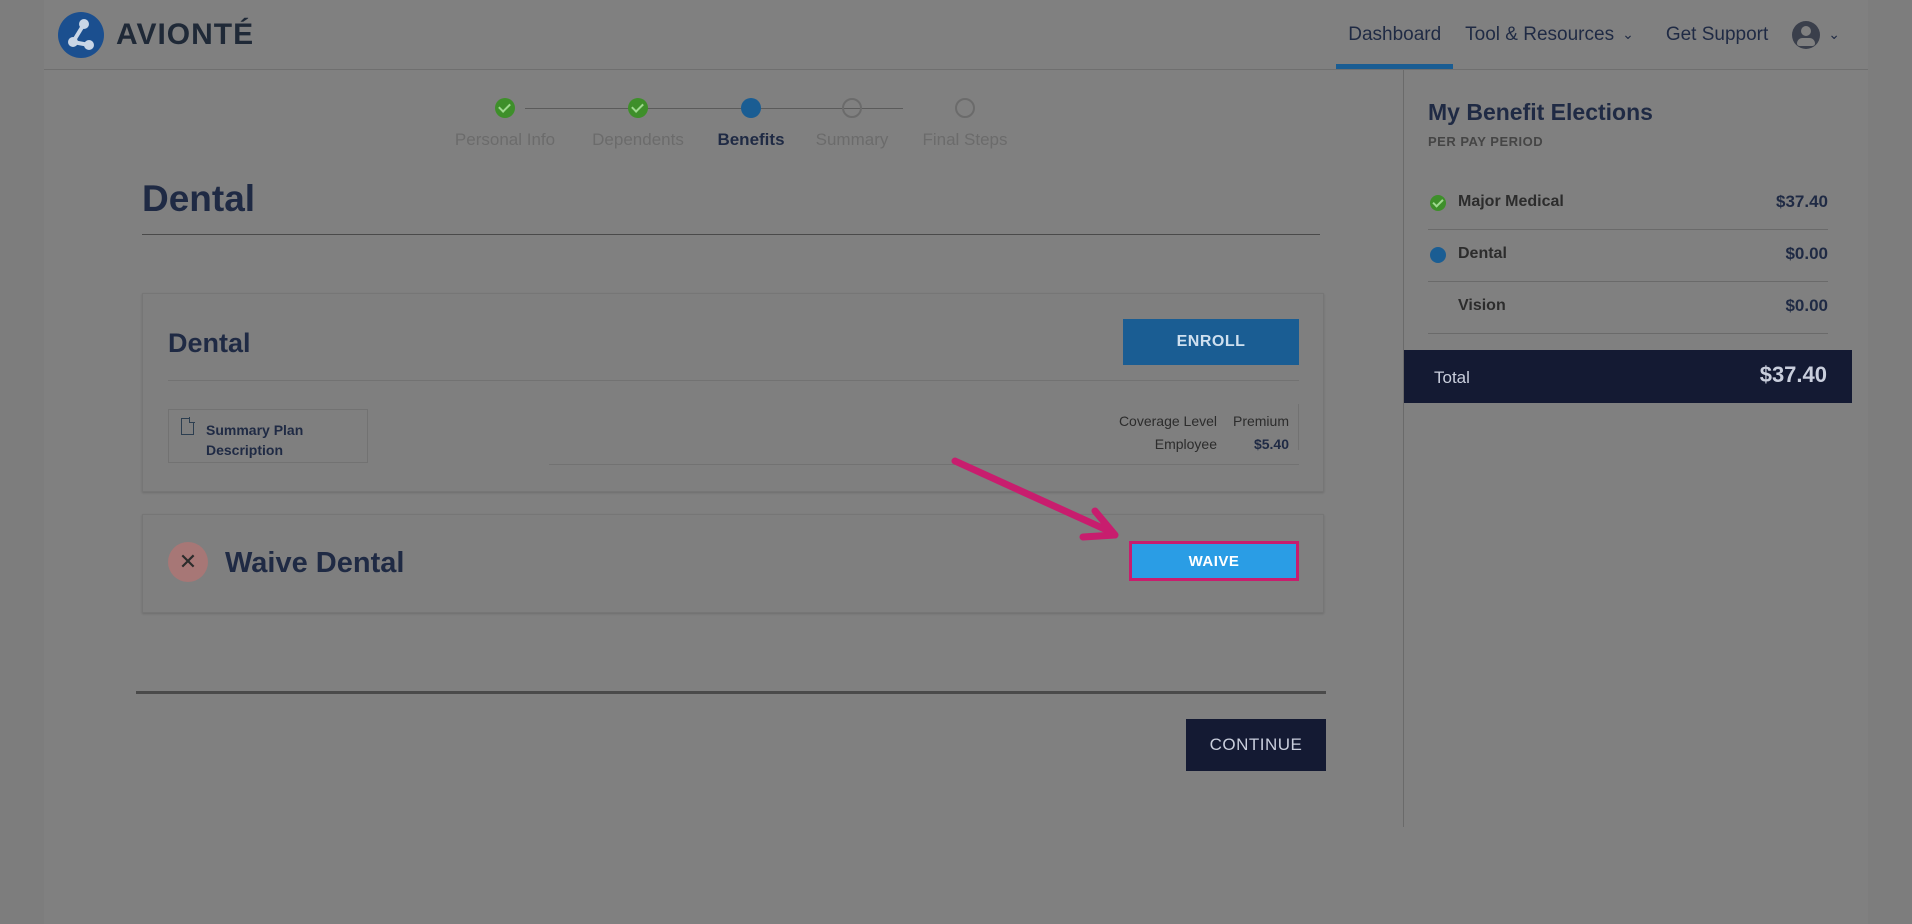 The image size is (1912, 924). What do you see at coordinates (315, 563) in the screenshot?
I see `waive-title: Waive Dental` at bounding box center [315, 563].